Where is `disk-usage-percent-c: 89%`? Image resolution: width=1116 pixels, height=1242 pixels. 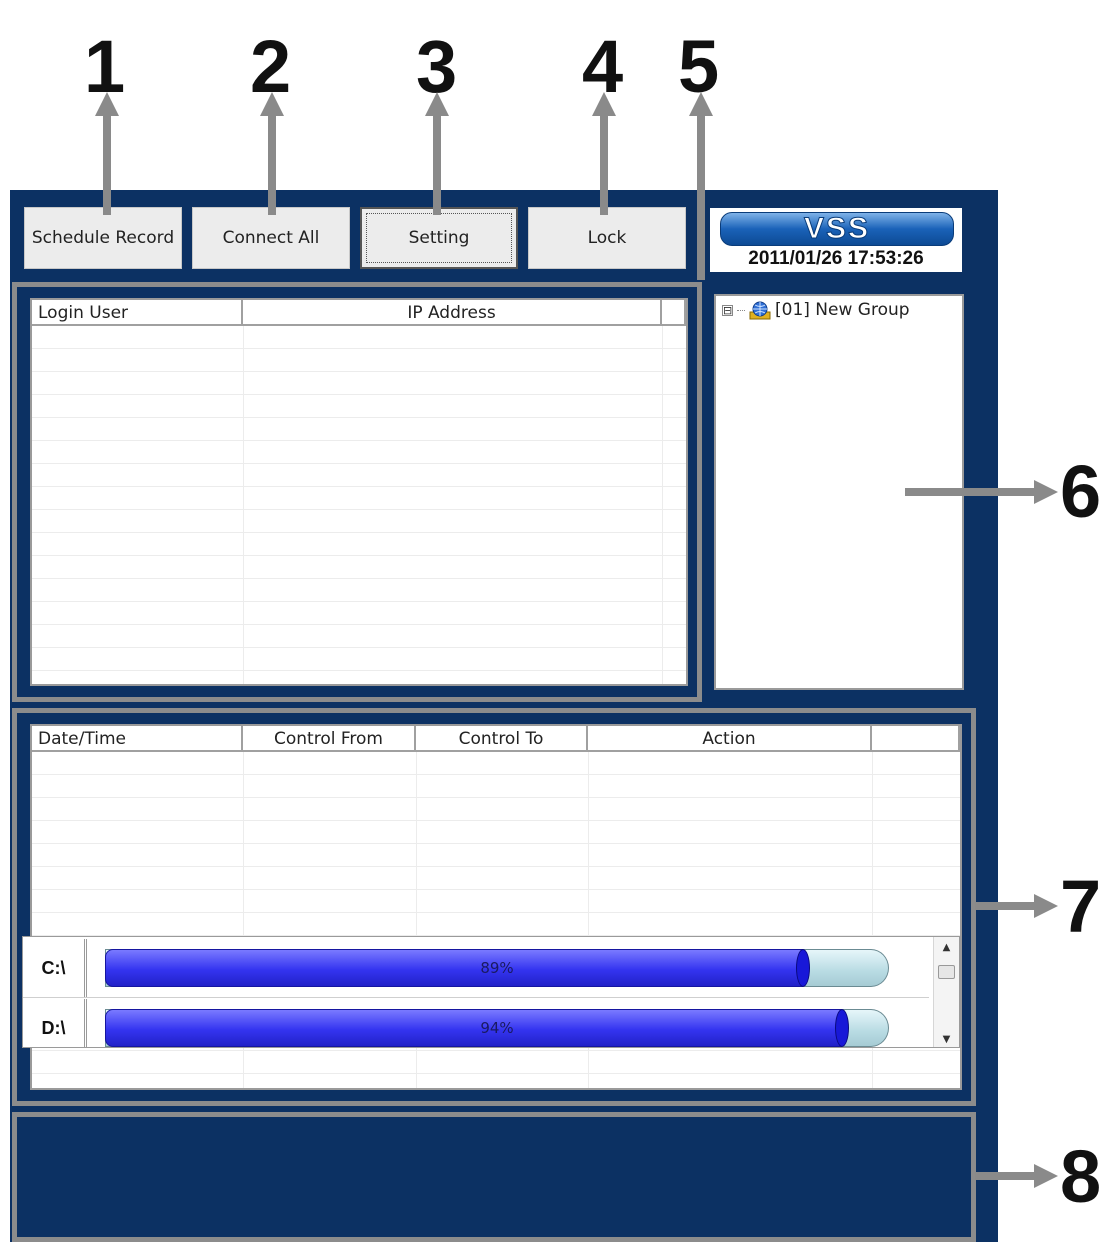
disk-usage-percent-c: 89% is located at coordinates (497, 968).